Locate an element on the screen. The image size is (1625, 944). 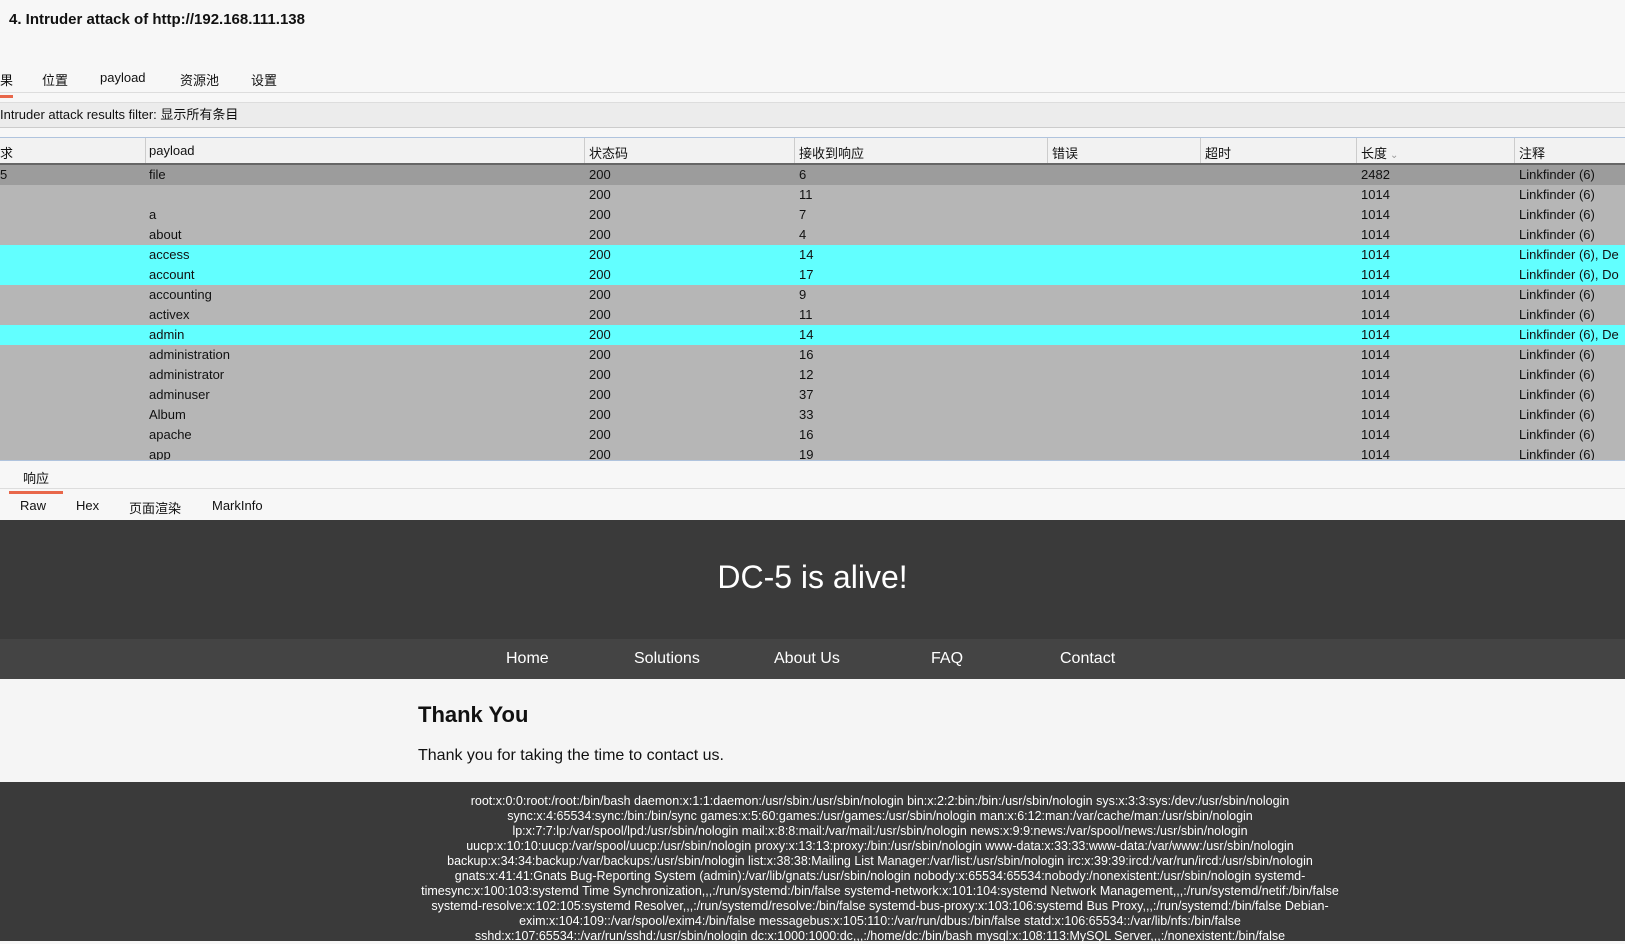
table-row: Album 200 33 1014 Linkfinder (6) is located at coordinates (812, 415).